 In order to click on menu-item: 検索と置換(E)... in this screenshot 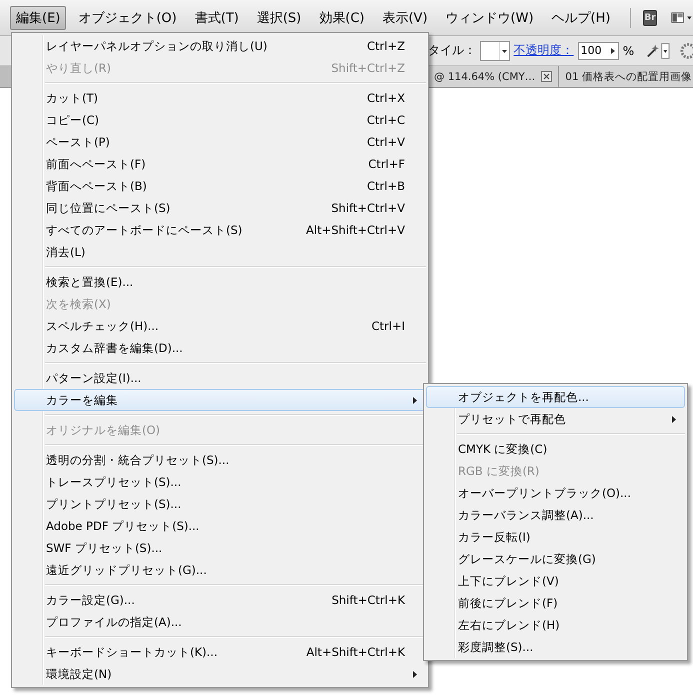, I will do `click(220, 282)`.